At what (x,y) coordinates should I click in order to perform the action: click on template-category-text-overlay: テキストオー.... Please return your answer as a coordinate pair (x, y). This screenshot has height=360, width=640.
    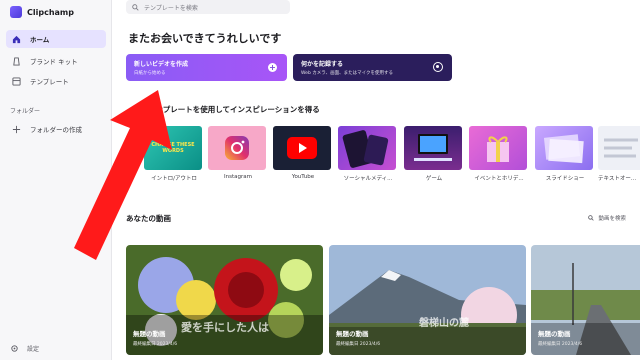
    Looking at the image, I should click on (619, 154).